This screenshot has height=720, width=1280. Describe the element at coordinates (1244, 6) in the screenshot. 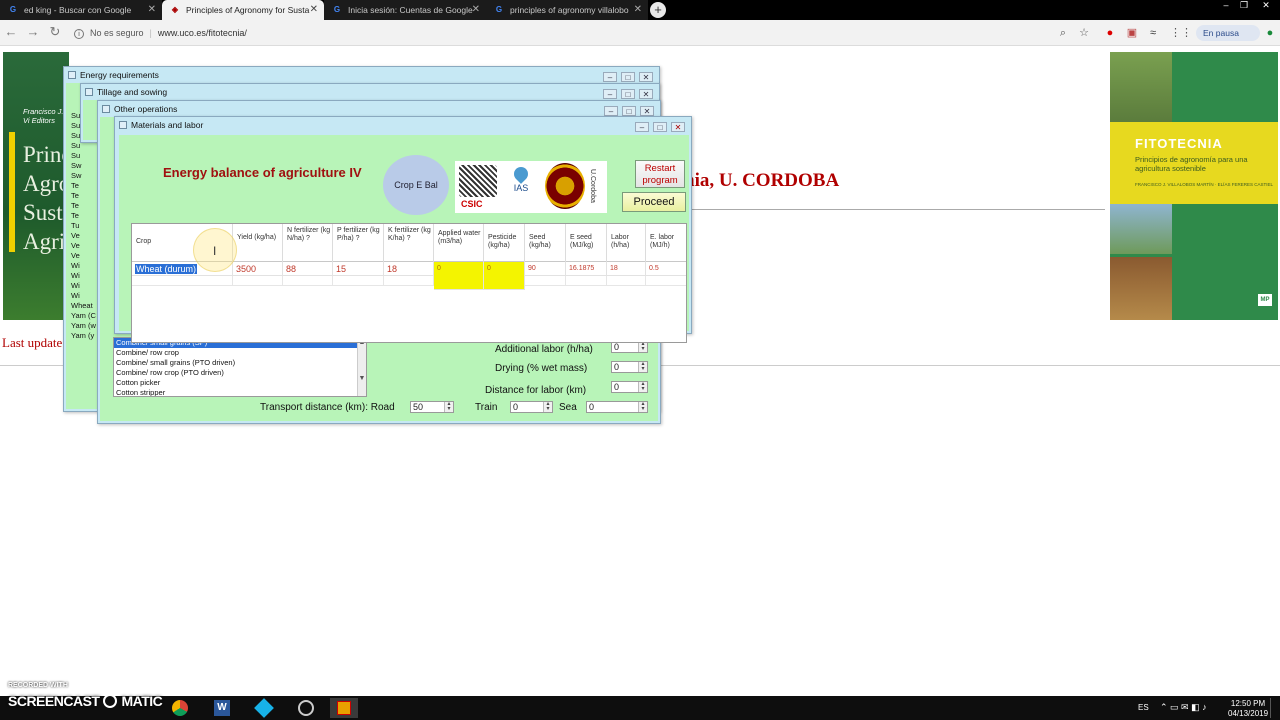

I see `restore-icon: ❐` at that location.